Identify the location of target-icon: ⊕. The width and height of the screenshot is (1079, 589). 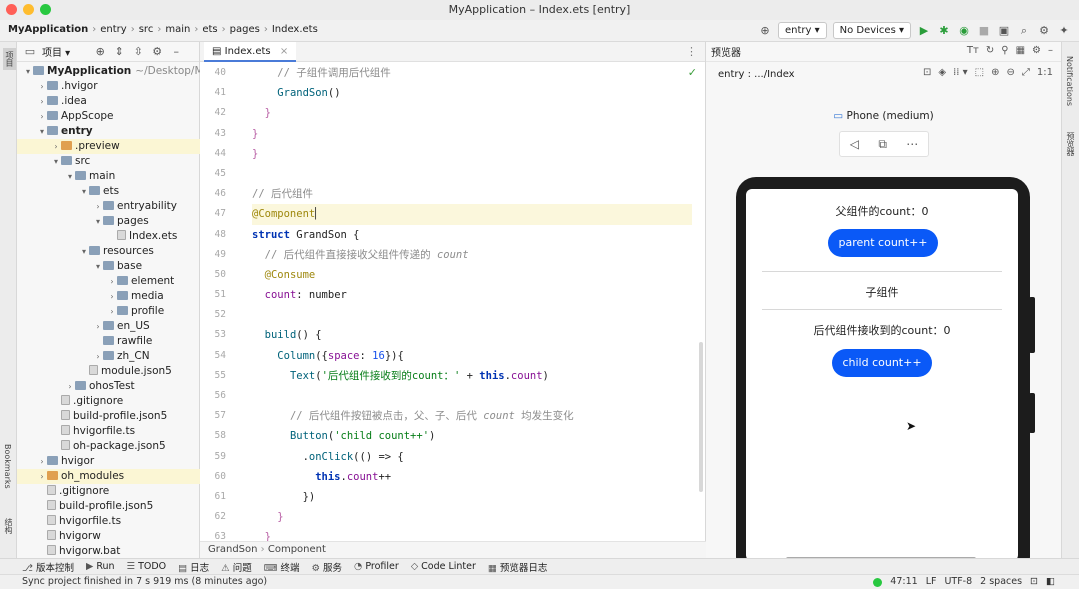
(765, 31).